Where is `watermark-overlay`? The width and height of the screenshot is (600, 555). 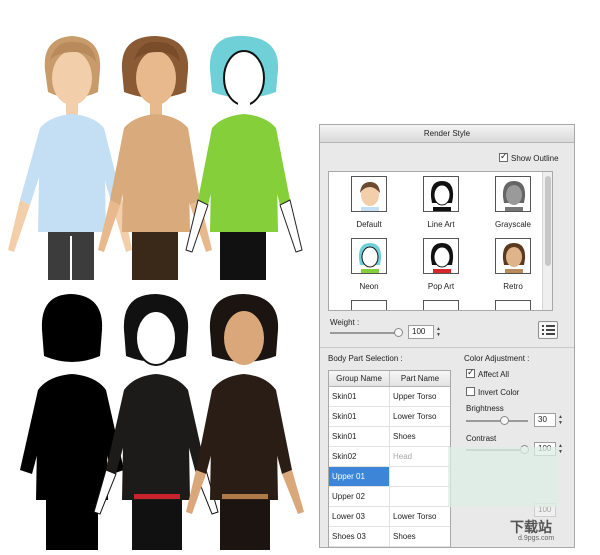
watermark-overlay is located at coordinates (503, 477).